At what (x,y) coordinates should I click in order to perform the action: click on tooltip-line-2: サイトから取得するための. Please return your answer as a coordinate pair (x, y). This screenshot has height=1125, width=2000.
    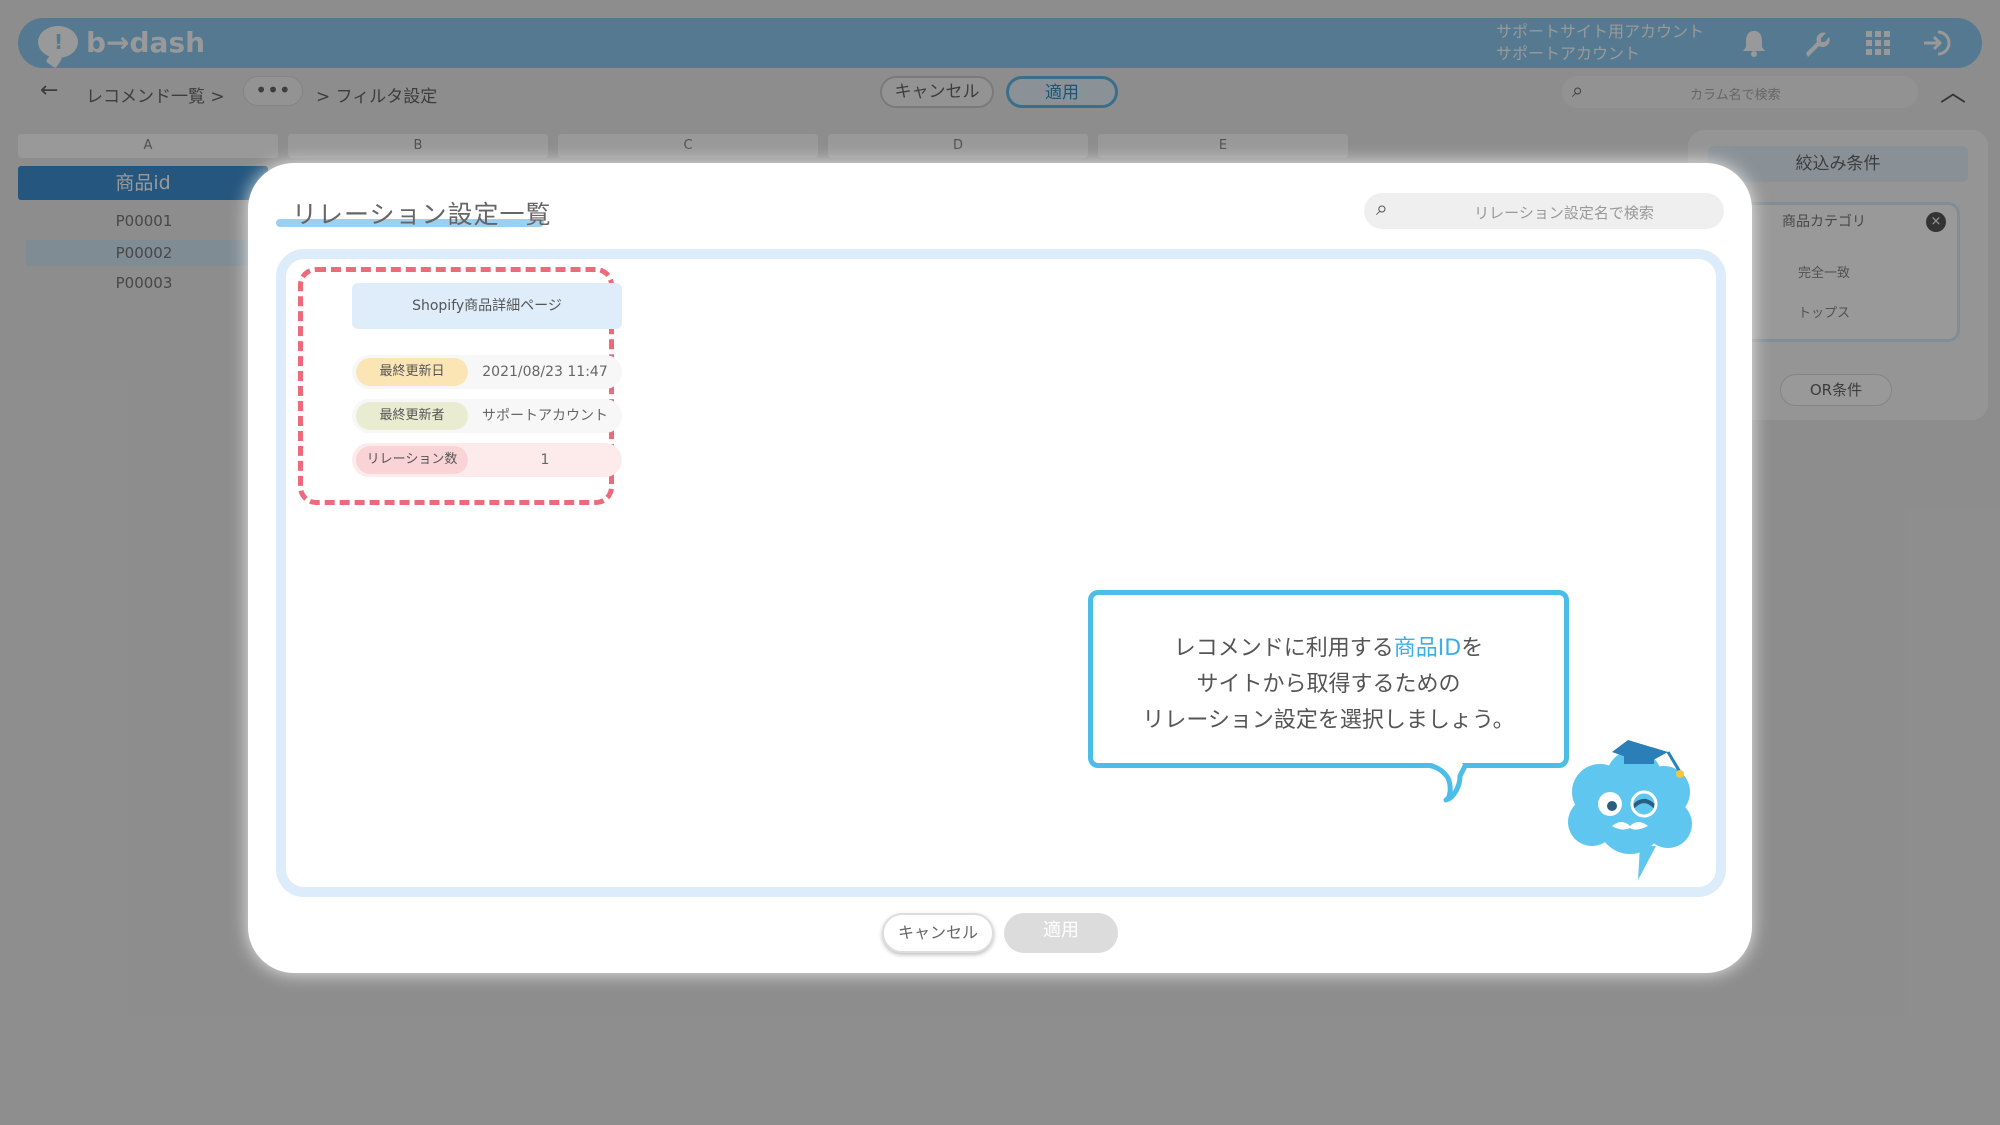
    Looking at the image, I should click on (1328, 684).